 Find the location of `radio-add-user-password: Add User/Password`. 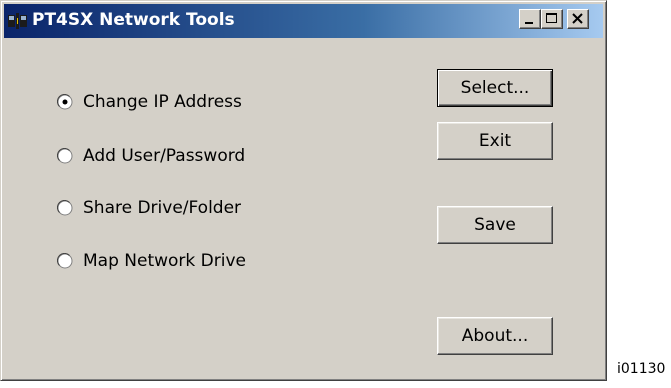

radio-add-user-password: Add User/Password is located at coordinates (151, 156).